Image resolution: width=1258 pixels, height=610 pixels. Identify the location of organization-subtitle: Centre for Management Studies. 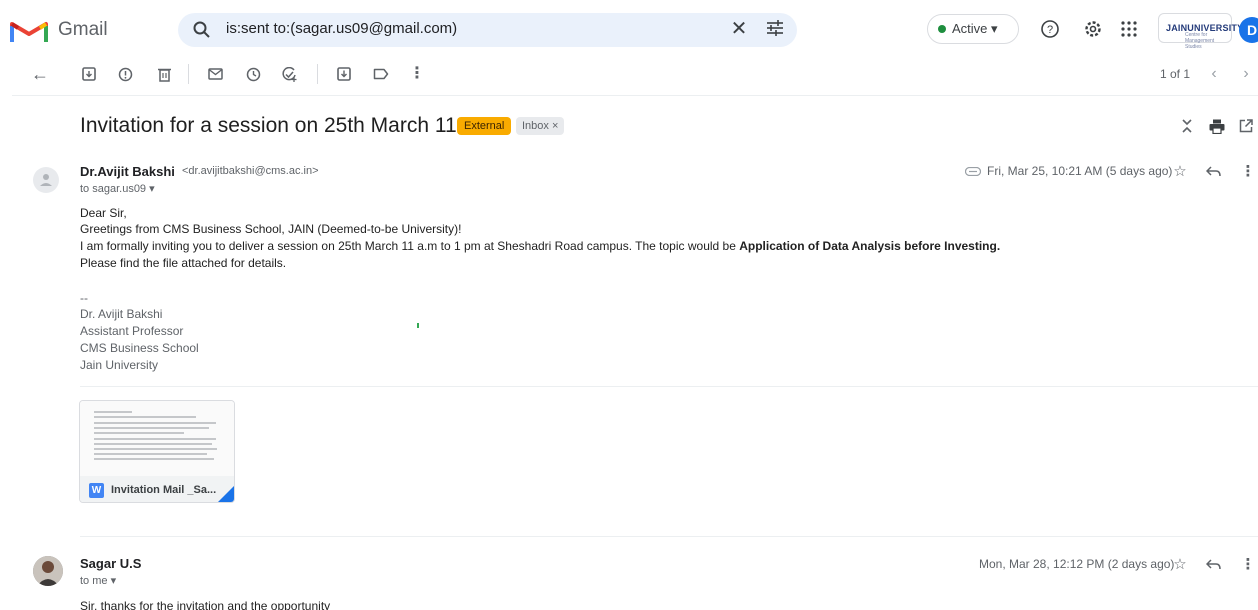
(1200, 41).